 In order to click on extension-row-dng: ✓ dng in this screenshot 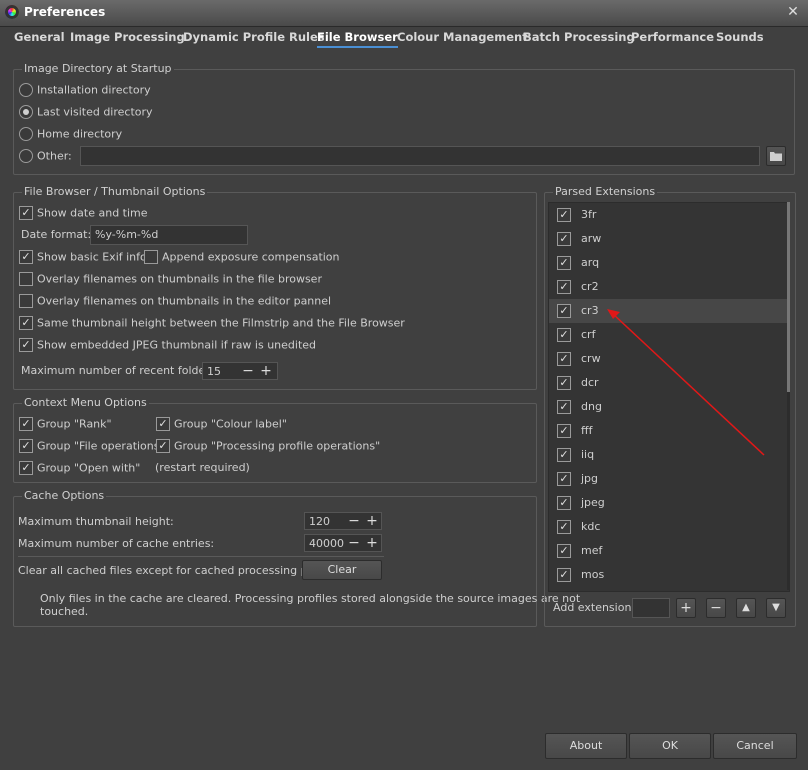, I will do `click(669, 407)`.